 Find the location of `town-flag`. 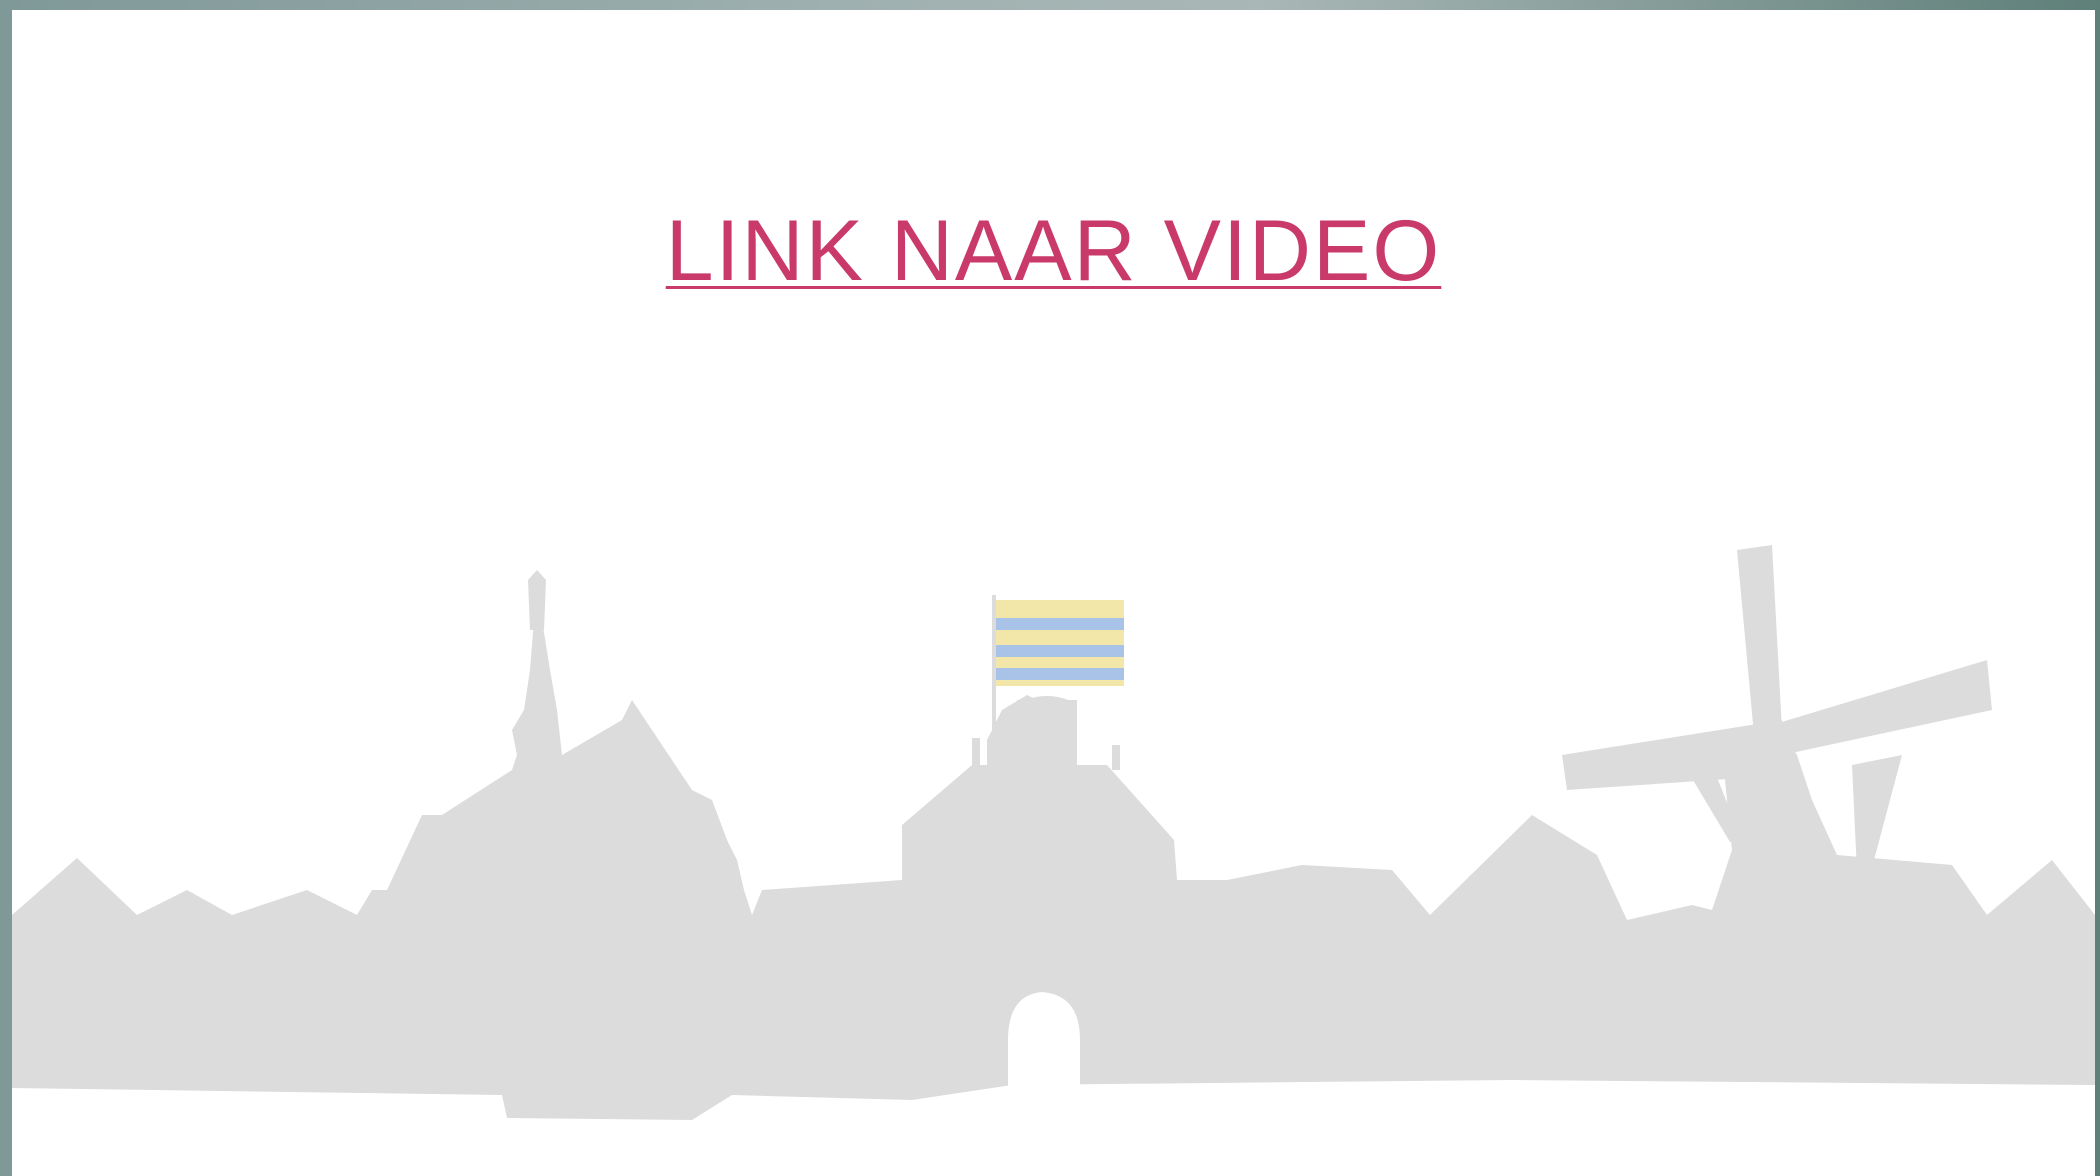

town-flag is located at coordinates (1060, 643).